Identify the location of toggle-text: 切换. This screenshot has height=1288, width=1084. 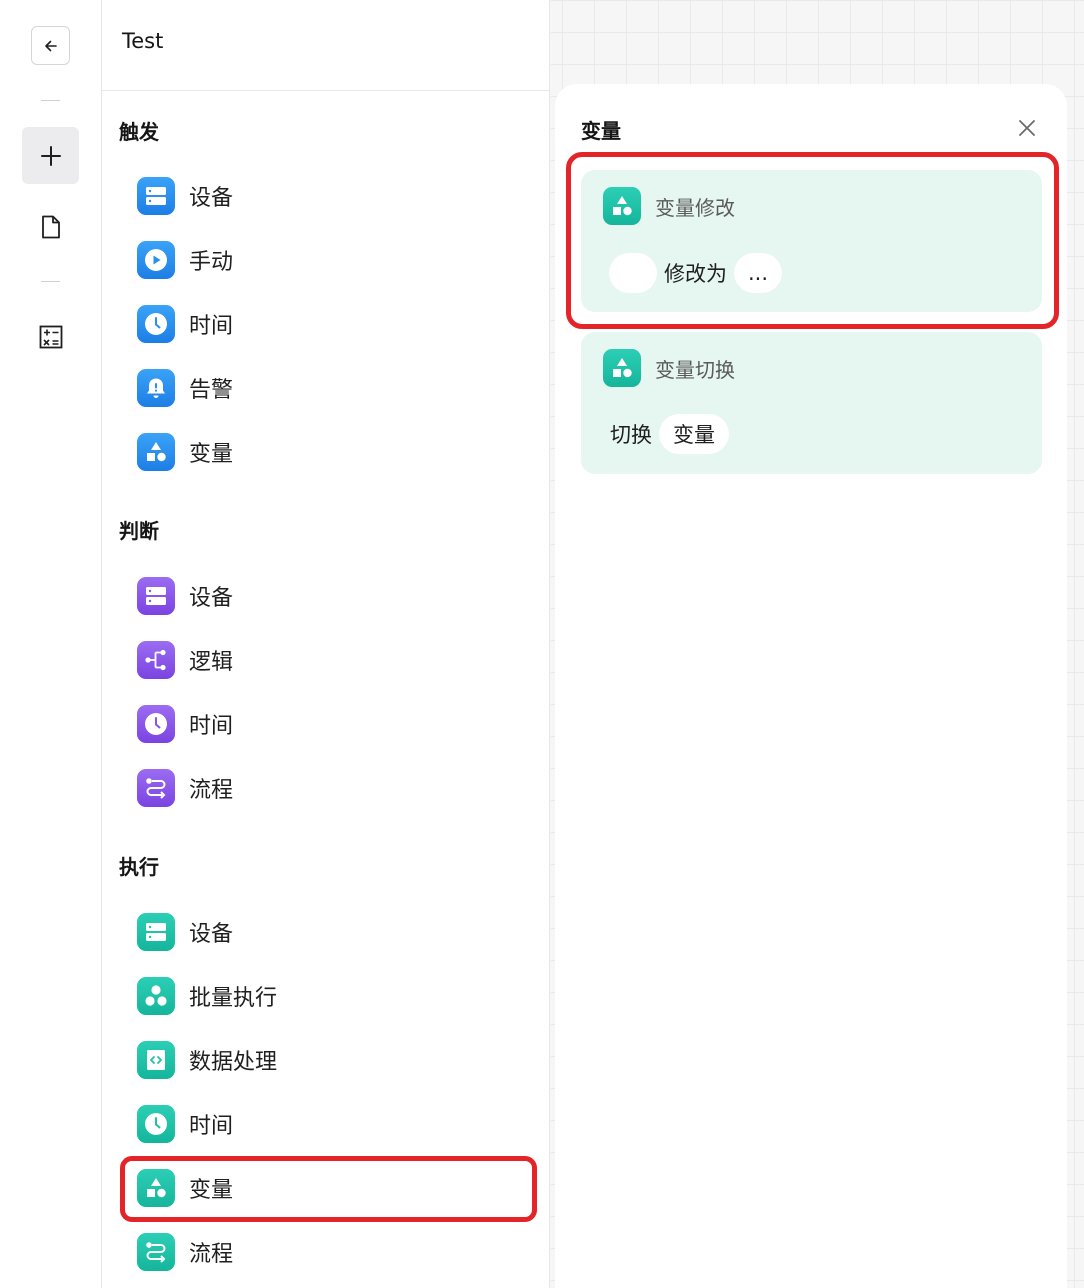
(631, 435).